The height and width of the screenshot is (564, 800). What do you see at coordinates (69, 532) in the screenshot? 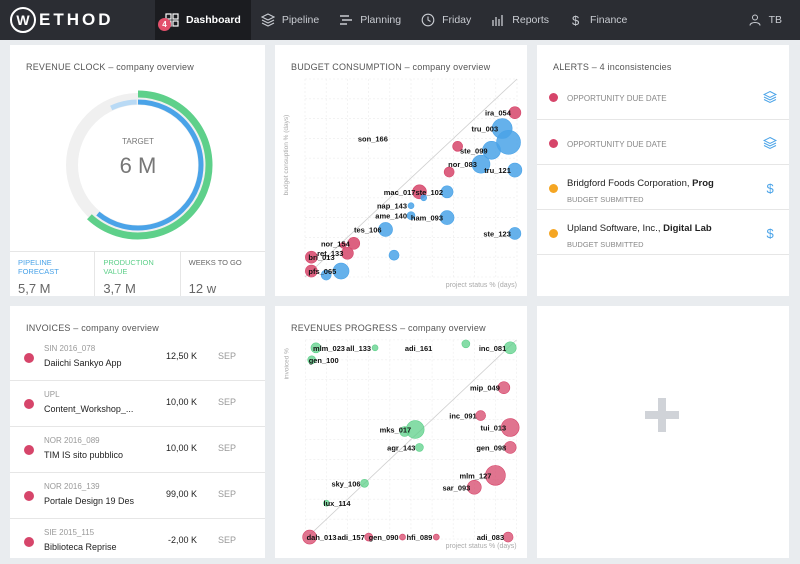
I see `invoice-code: SIE 2015_115` at bounding box center [69, 532].